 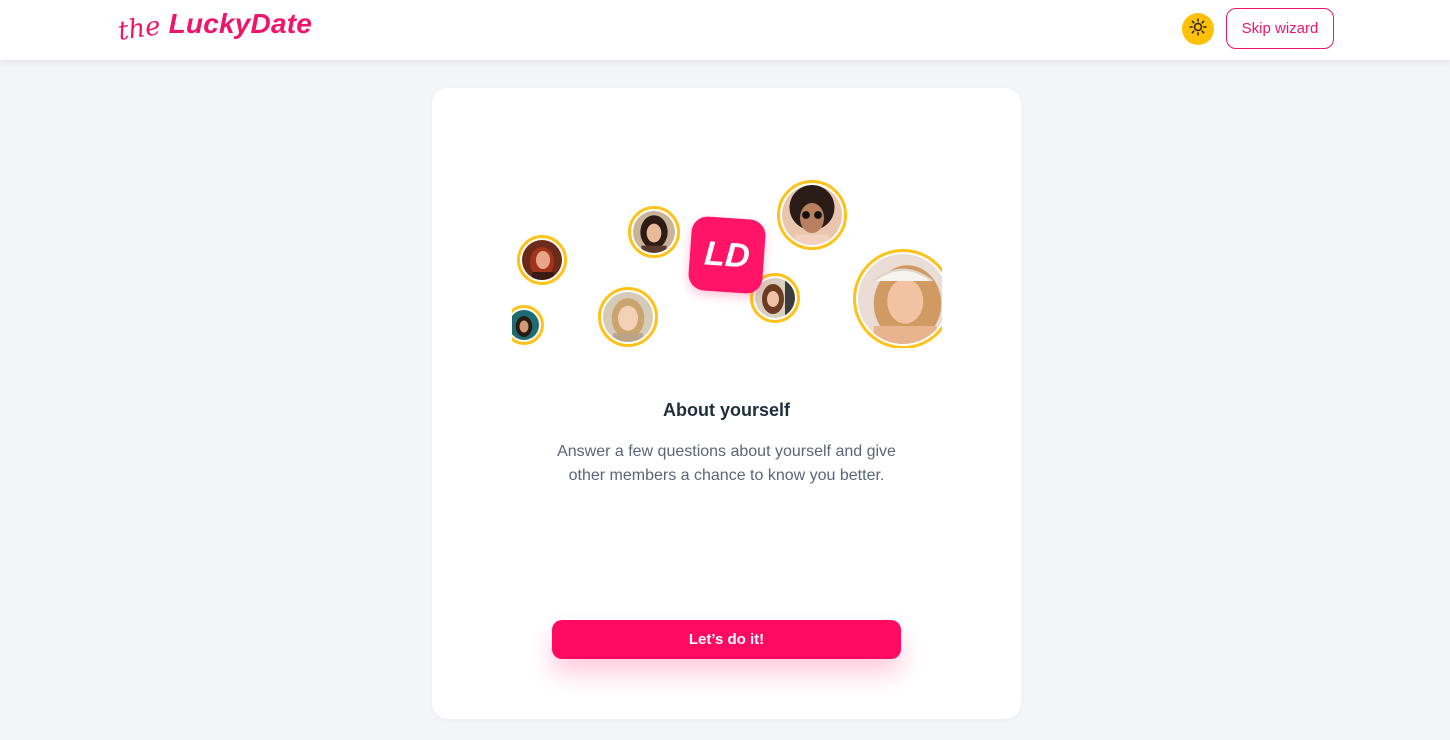 What do you see at coordinates (726, 639) in the screenshot?
I see `lets-do-it-button: Let’s do it!` at bounding box center [726, 639].